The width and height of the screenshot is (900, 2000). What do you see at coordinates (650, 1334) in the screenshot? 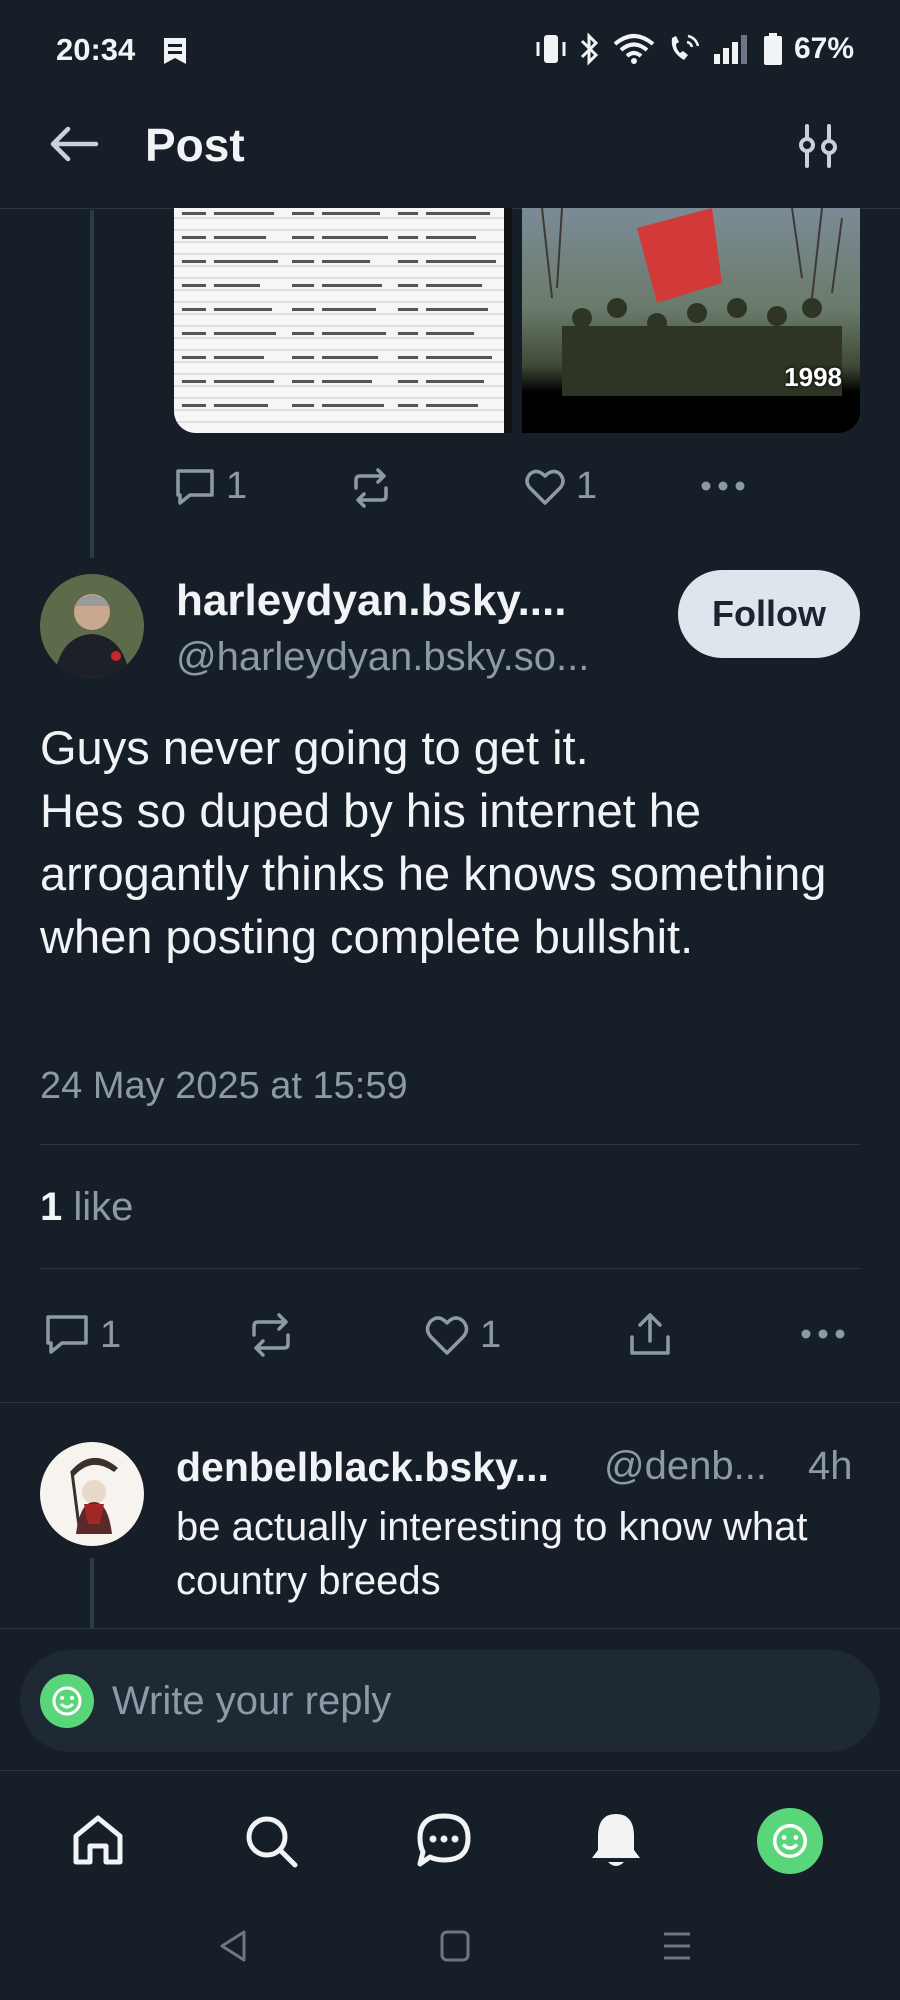
I see `share-icon` at bounding box center [650, 1334].